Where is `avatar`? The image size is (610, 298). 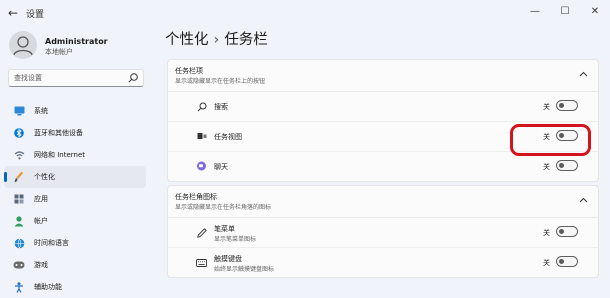 avatar is located at coordinates (23, 45).